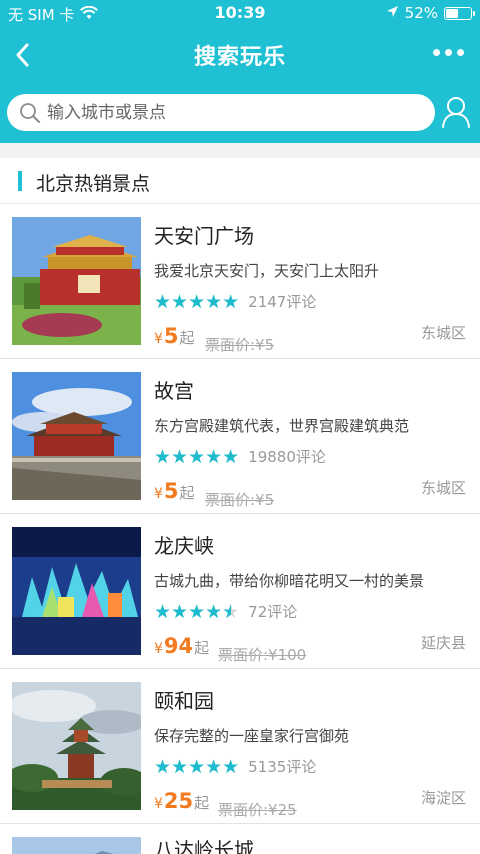  What do you see at coordinates (287, 457) in the screenshot?
I see `review-count: 19880评论` at bounding box center [287, 457].